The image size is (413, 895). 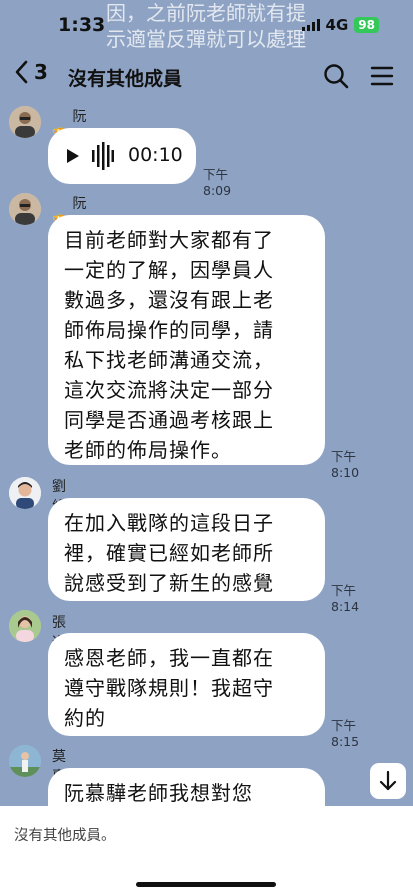 I want to click on battery-icon: 98, so click(x=366, y=25).